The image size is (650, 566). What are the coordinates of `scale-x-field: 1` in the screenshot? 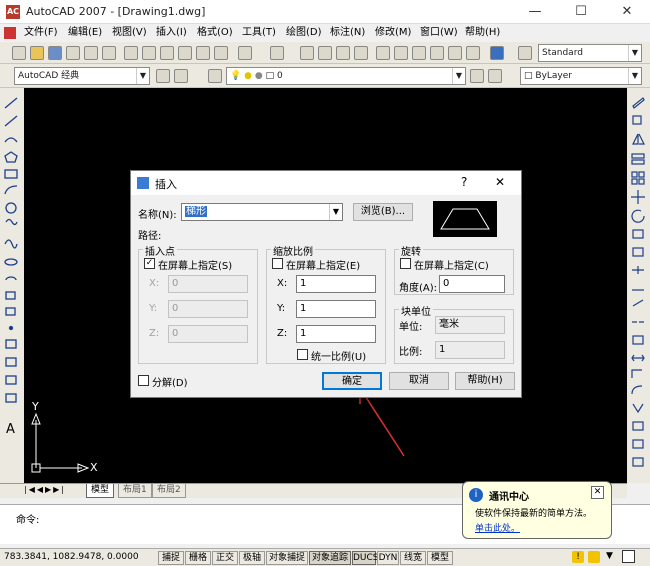 It's located at (336, 284).